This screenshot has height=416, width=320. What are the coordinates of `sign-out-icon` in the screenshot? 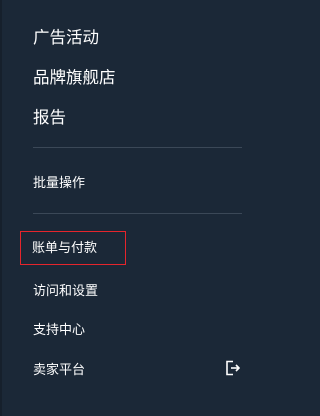 It's located at (233, 368).